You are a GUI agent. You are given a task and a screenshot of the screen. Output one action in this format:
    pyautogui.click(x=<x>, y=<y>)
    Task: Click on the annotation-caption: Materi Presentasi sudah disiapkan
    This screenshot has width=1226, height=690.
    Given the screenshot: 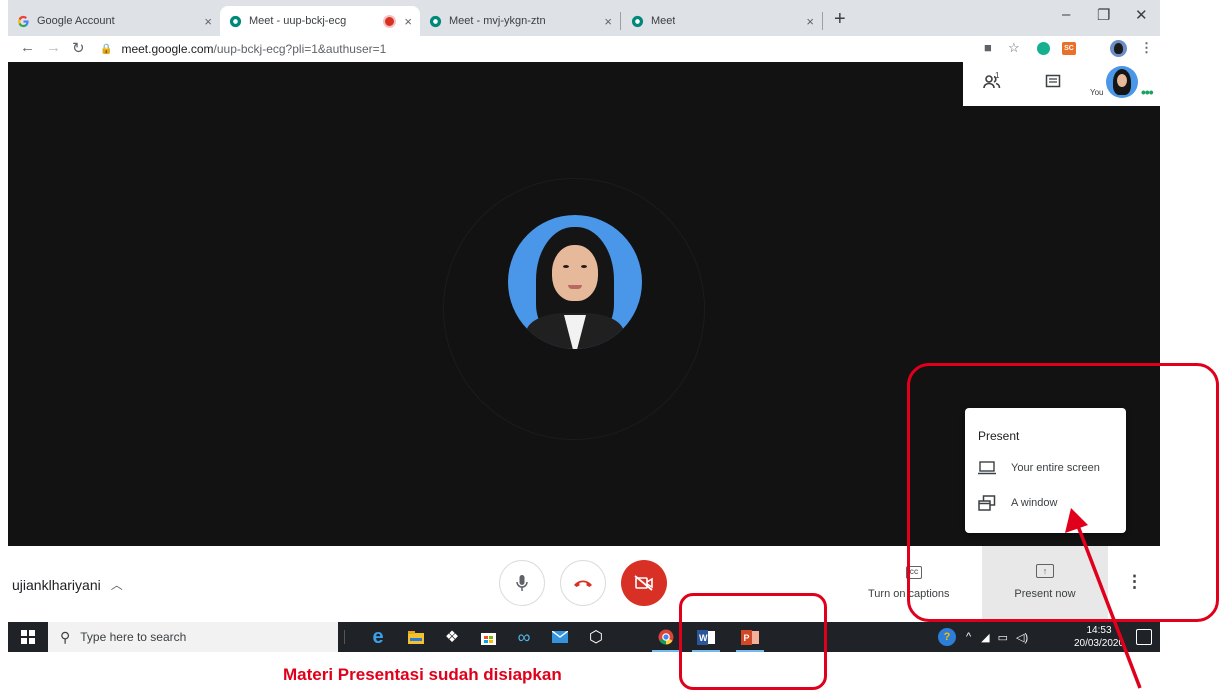 What is the action you would take?
    pyautogui.click(x=422, y=674)
    